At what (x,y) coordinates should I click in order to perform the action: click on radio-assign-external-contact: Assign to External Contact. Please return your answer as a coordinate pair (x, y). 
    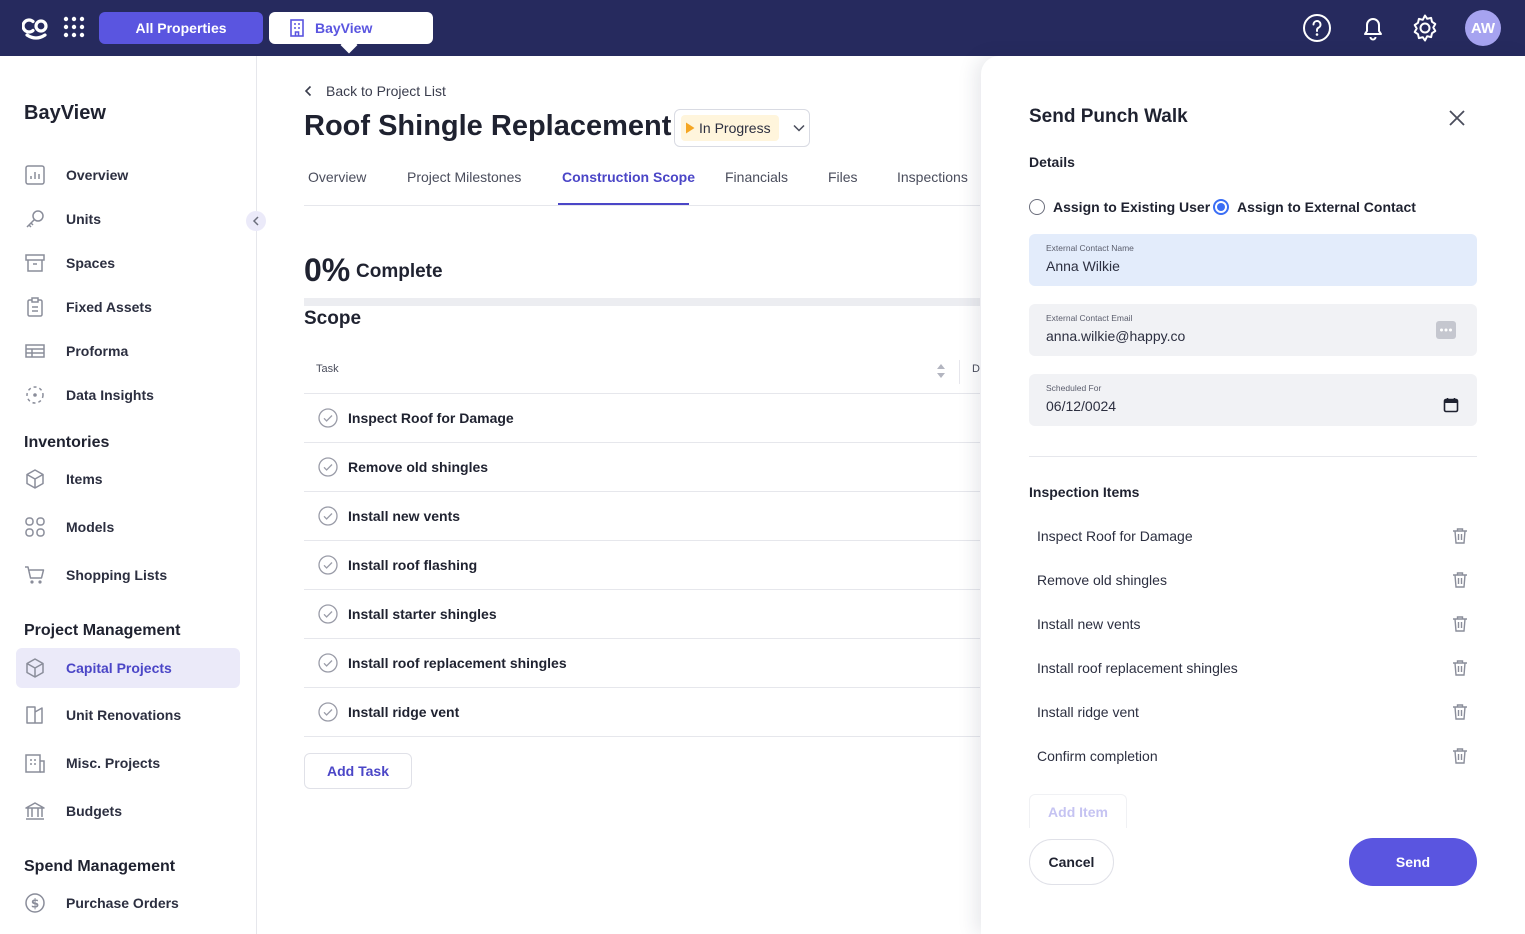
    Looking at the image, I should click on (1314, 207).